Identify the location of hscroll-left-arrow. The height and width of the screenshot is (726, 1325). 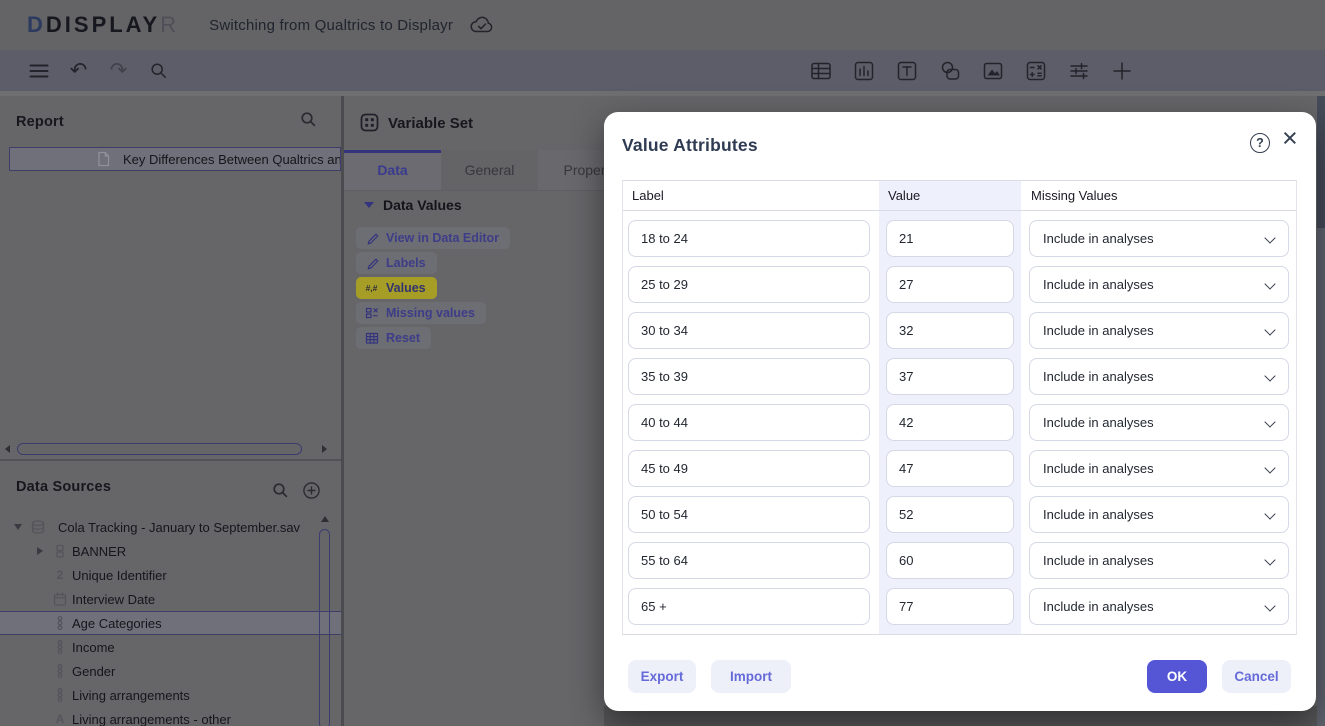
(7, 449).